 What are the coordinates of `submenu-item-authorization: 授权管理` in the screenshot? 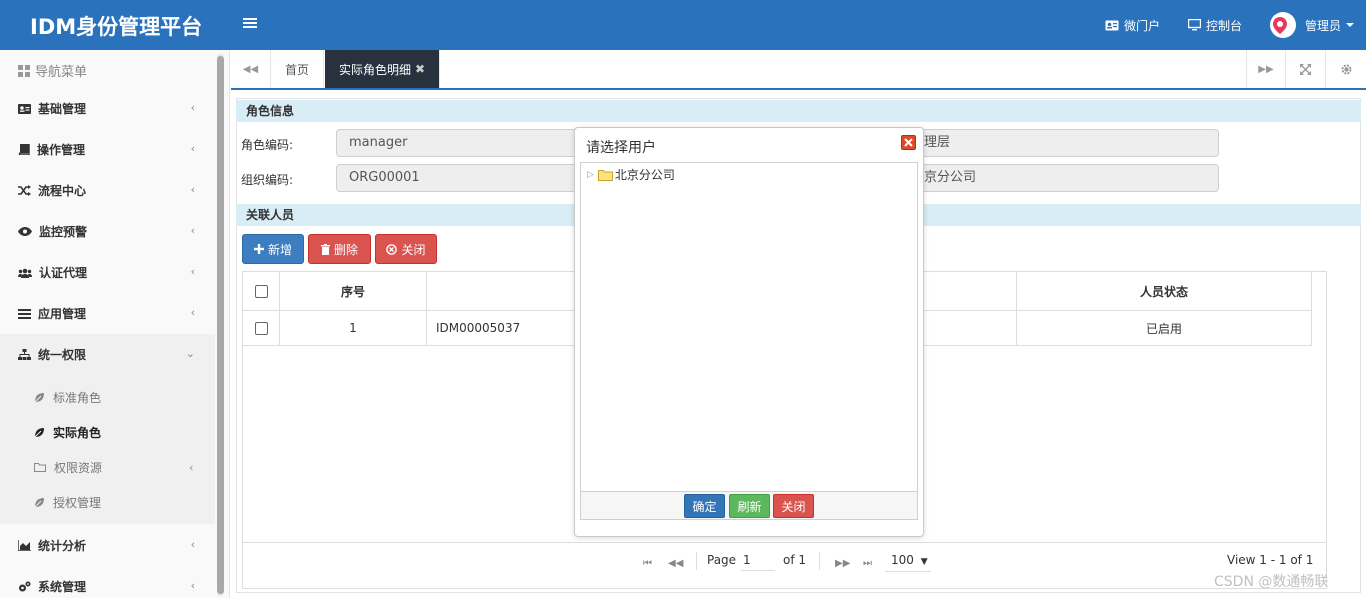 It's located at (67, 502).